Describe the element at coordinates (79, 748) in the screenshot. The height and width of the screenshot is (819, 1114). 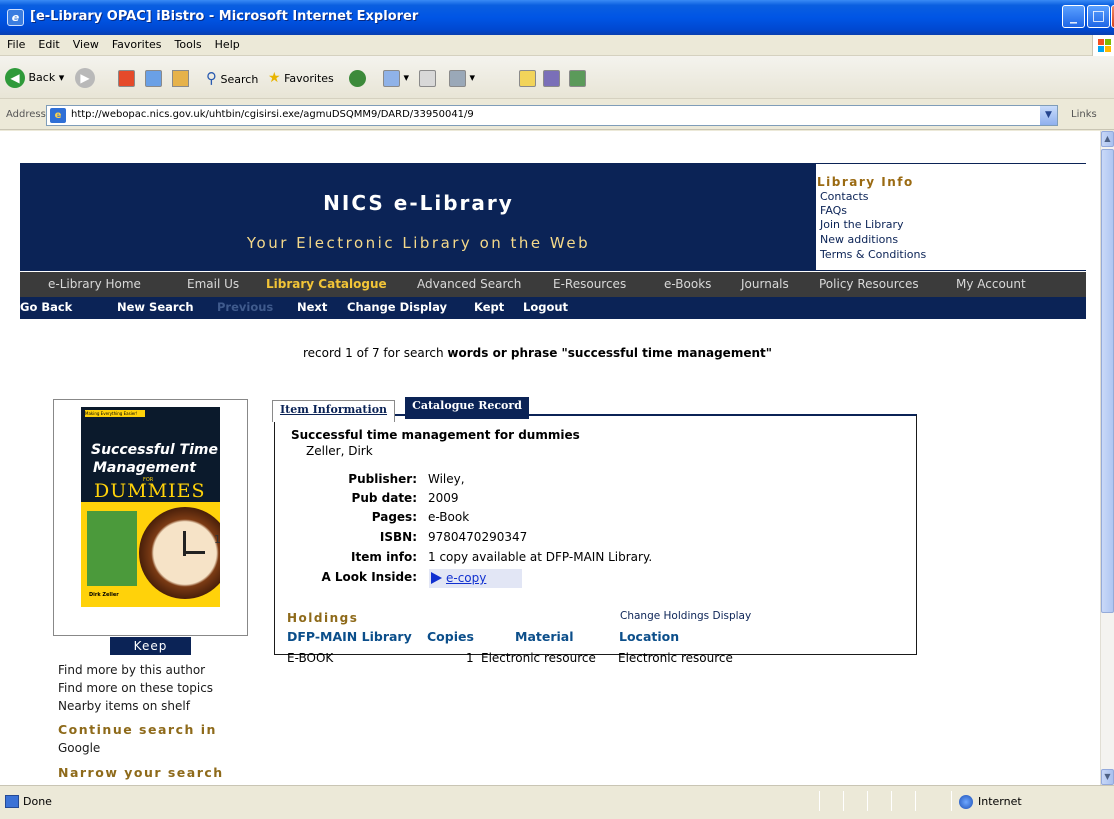
I see `google-link: Google` at that location.